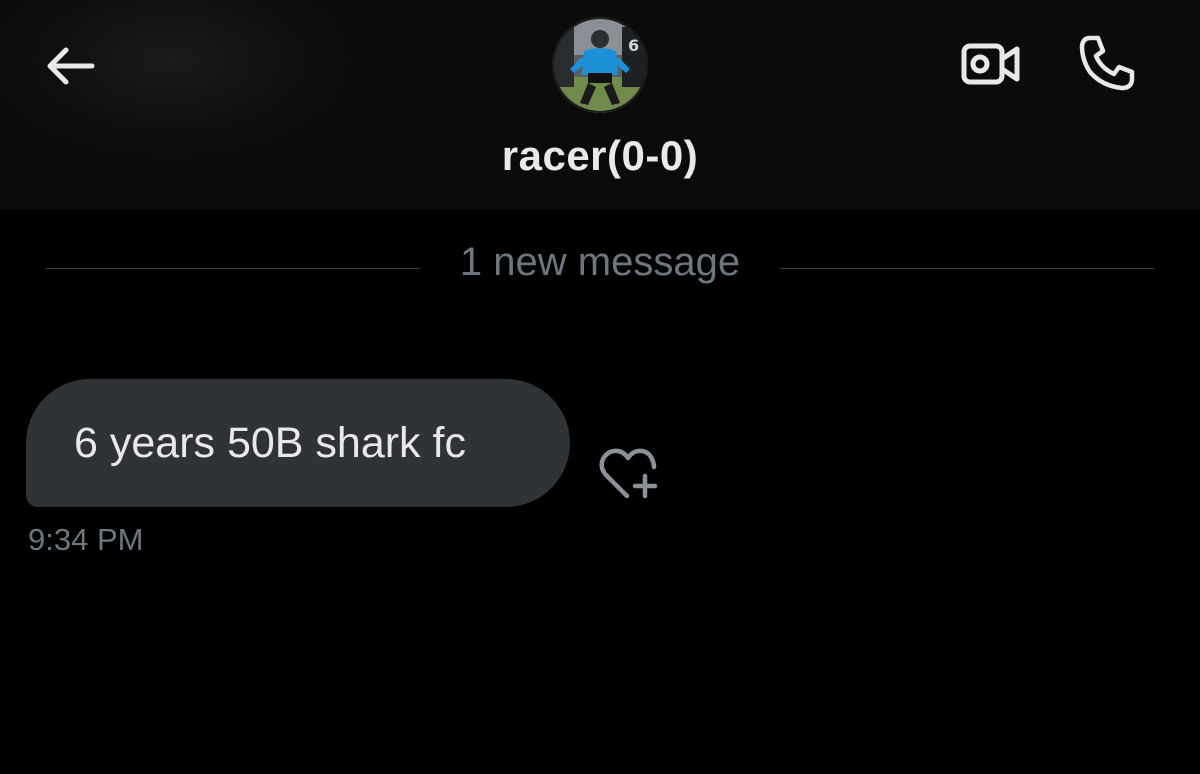 This screenshot has height=774, width=1200. I want to click on avatar: 6, so click(600, 65).